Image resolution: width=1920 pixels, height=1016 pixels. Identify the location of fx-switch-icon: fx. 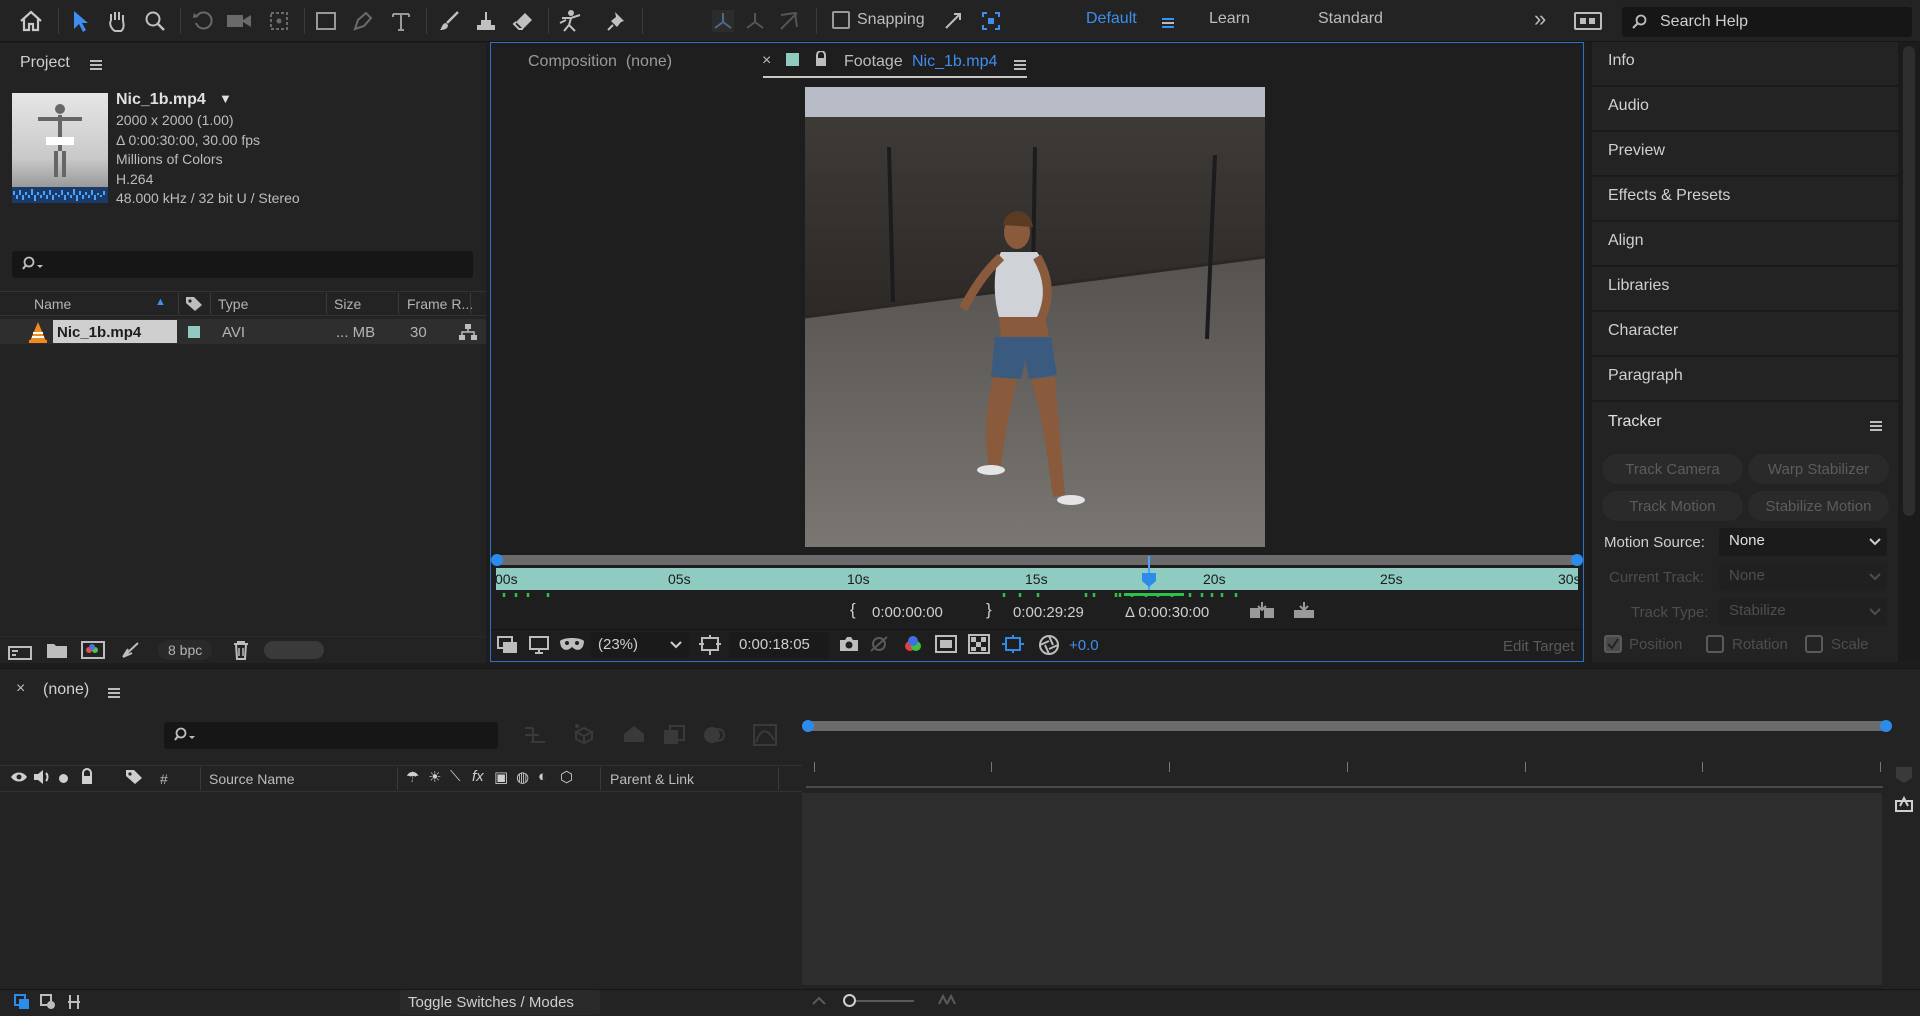
(478, 776).